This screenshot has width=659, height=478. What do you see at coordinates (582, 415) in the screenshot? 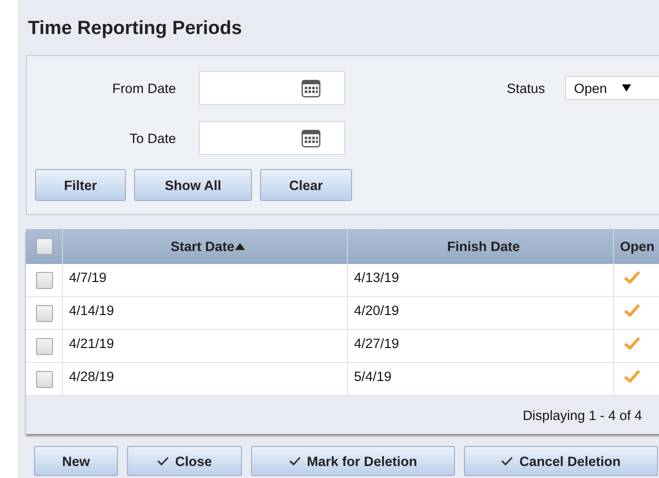
I see `pagination-text: Displaying 1 - 4 of 4` at bounding box center [582, 415].